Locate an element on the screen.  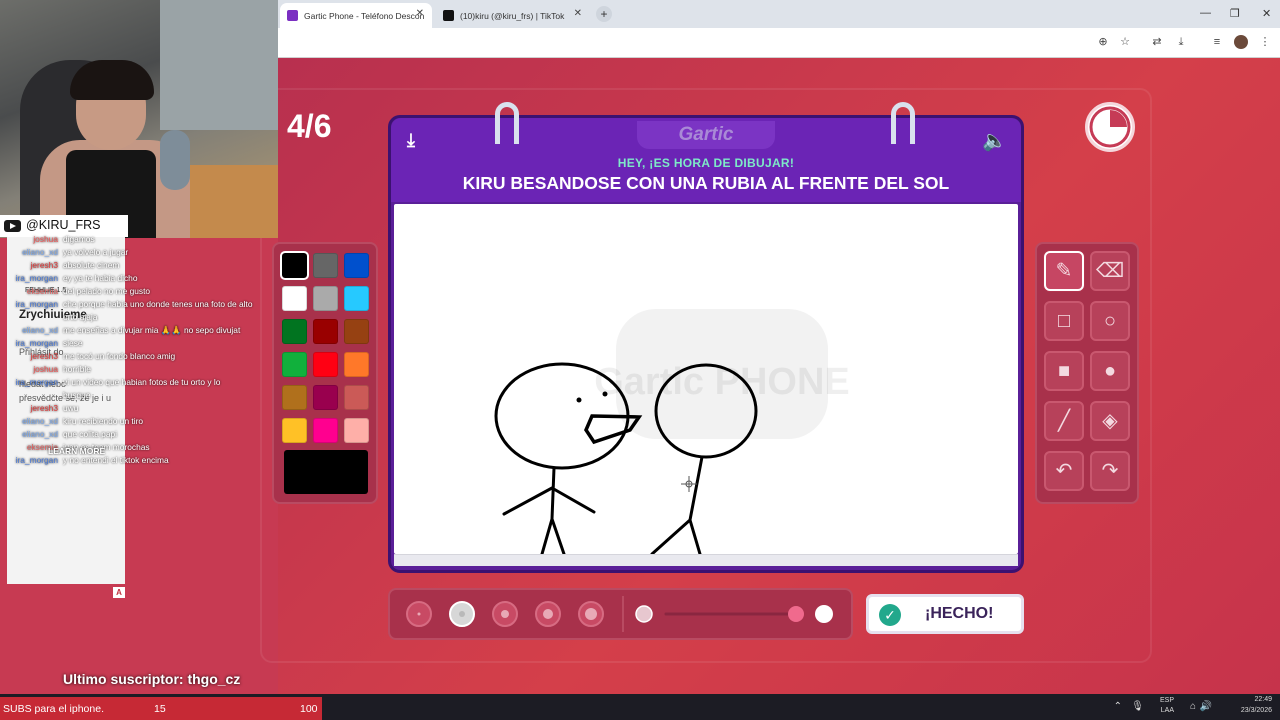
microphone-icon: 🎙 is located at coordinates (1137, 706).